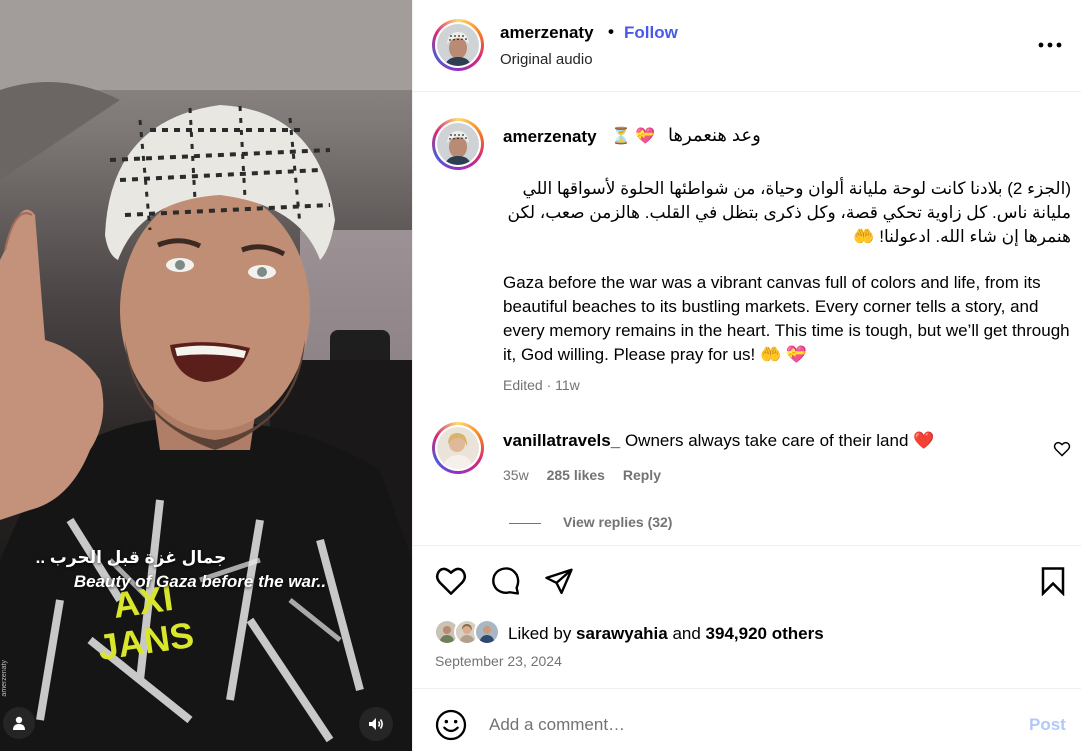 The height and width of the screenshot is (751, 1081). Describe the element at coordinates (633, 136) in the screenshot. I see `caption-emoji: ⏳ 💝` at that location.